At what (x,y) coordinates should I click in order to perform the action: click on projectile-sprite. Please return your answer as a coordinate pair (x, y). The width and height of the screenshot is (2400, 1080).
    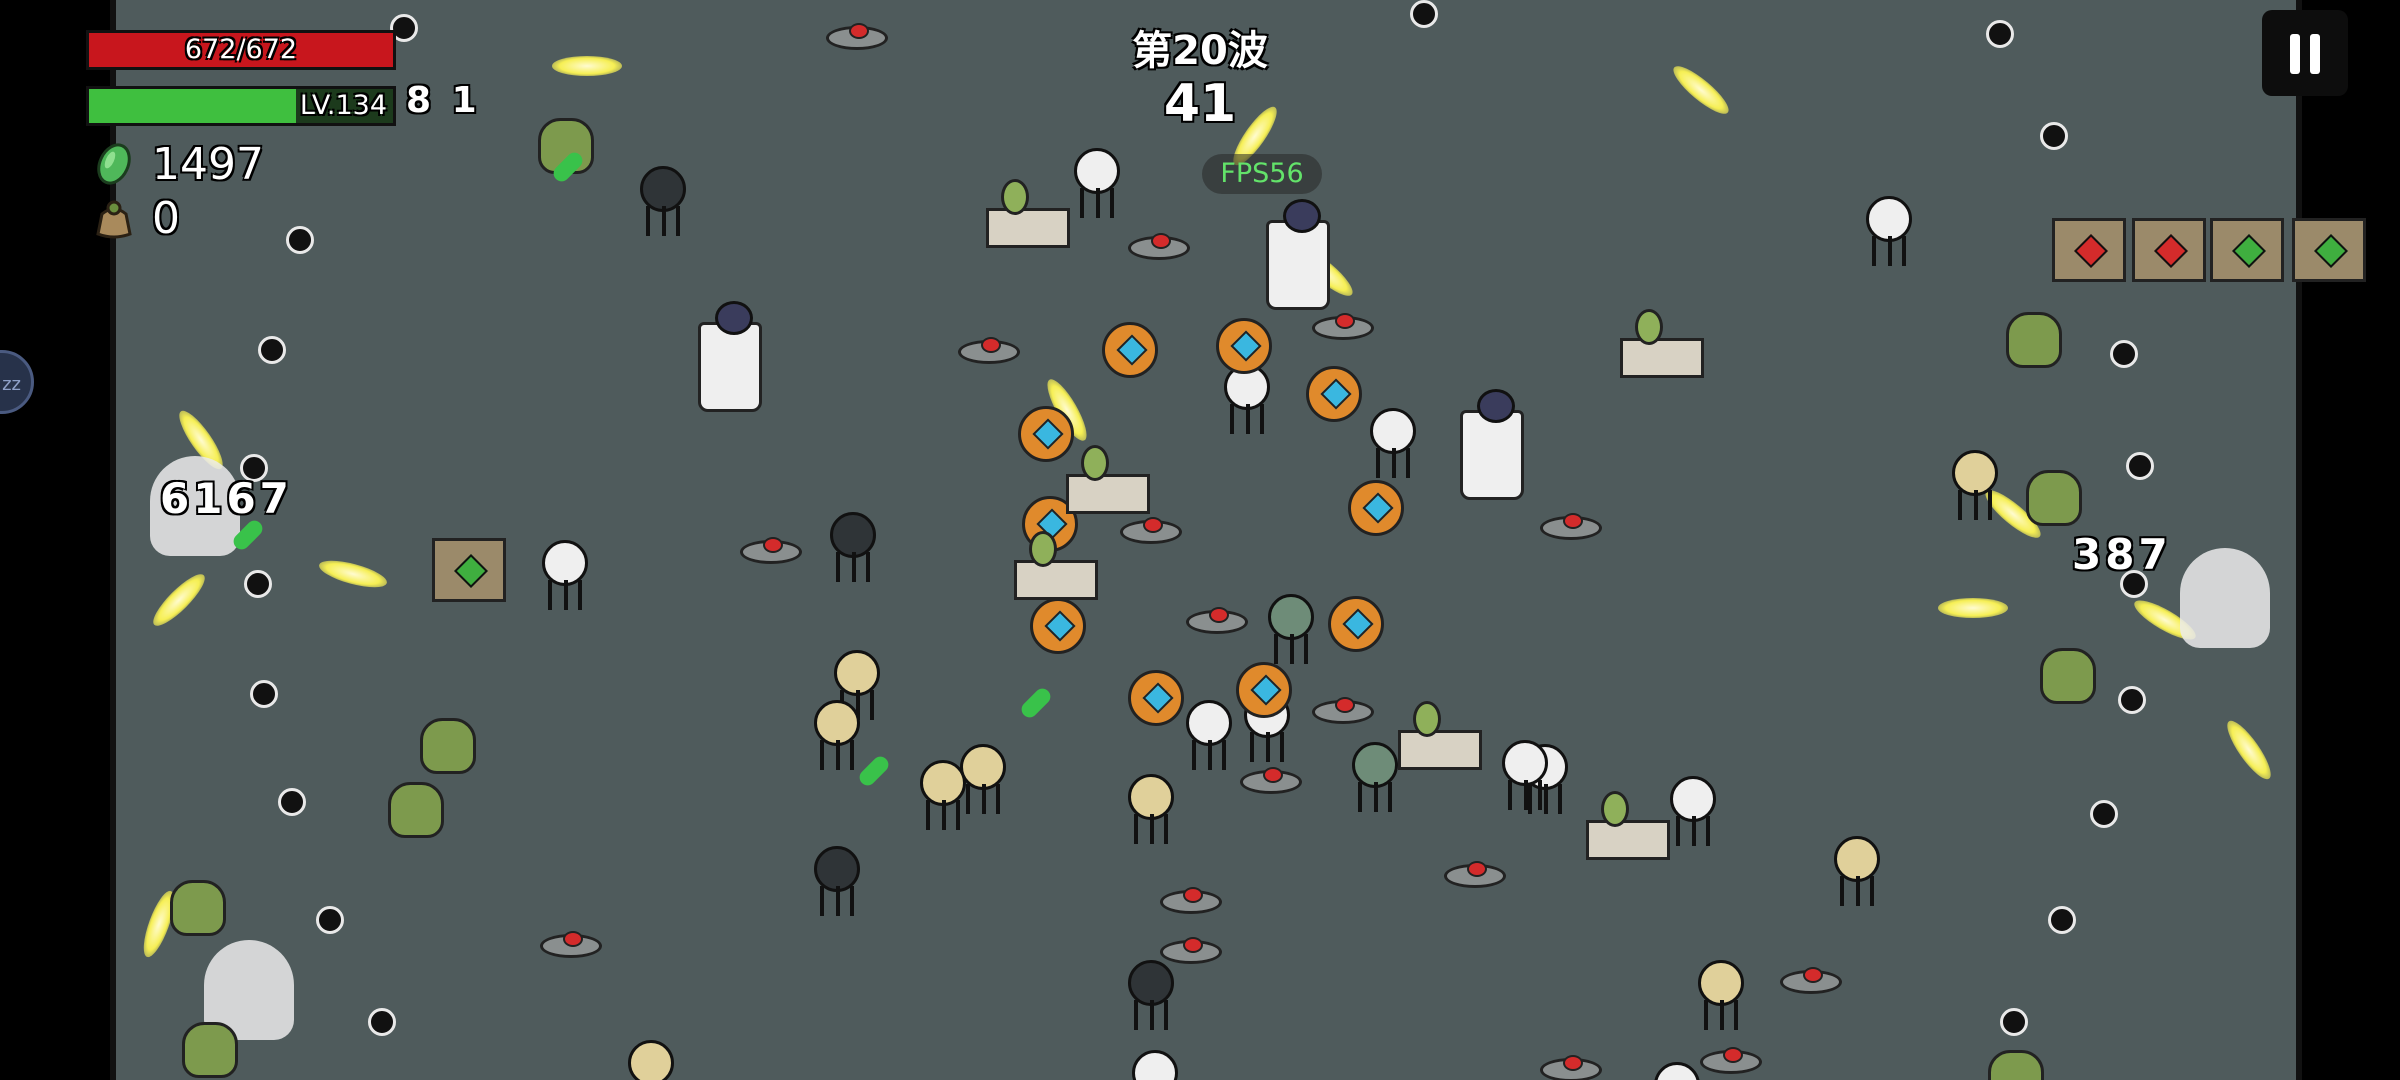
    Looking at the image, I should click on (1973, 608).